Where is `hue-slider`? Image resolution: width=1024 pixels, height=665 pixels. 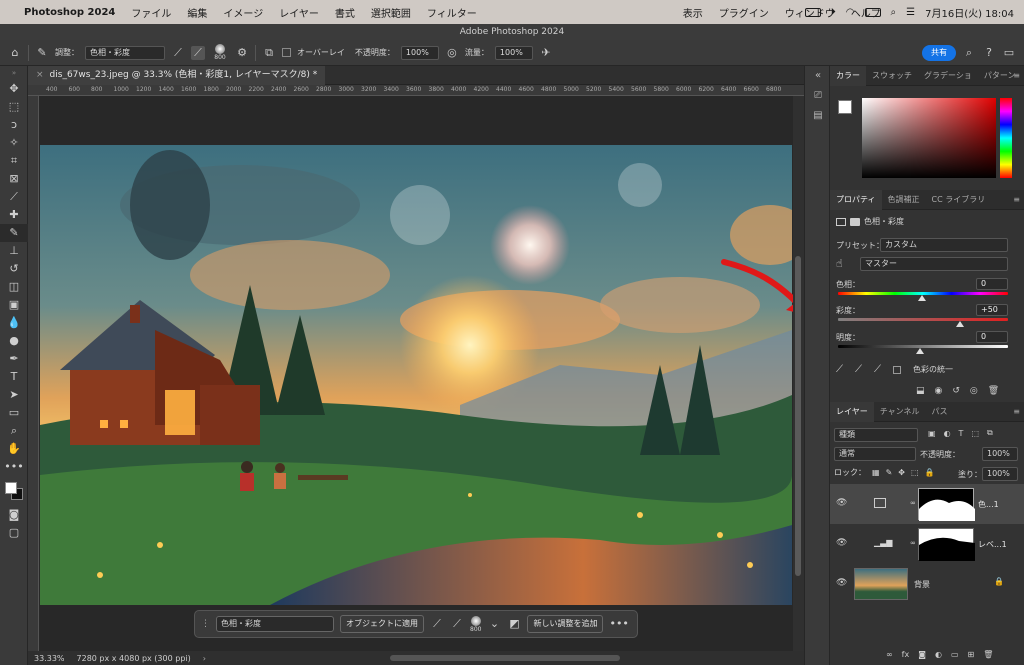 hue-slider is located at coordinates (1006, 138).